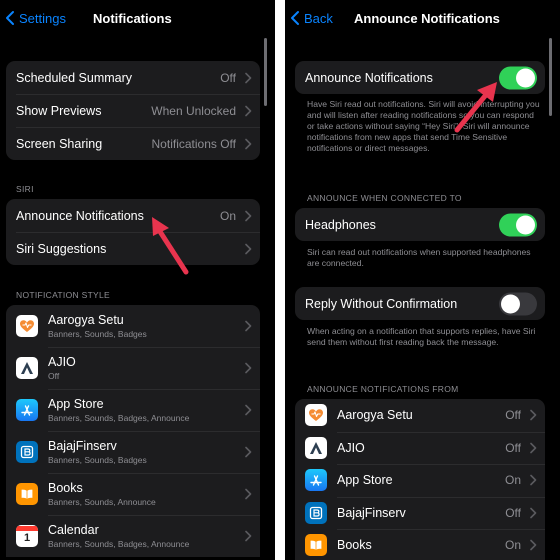 This screenshot has height=560, width=560. I want to click on row-label: Reply Without Confirmation, so click(381, 303).